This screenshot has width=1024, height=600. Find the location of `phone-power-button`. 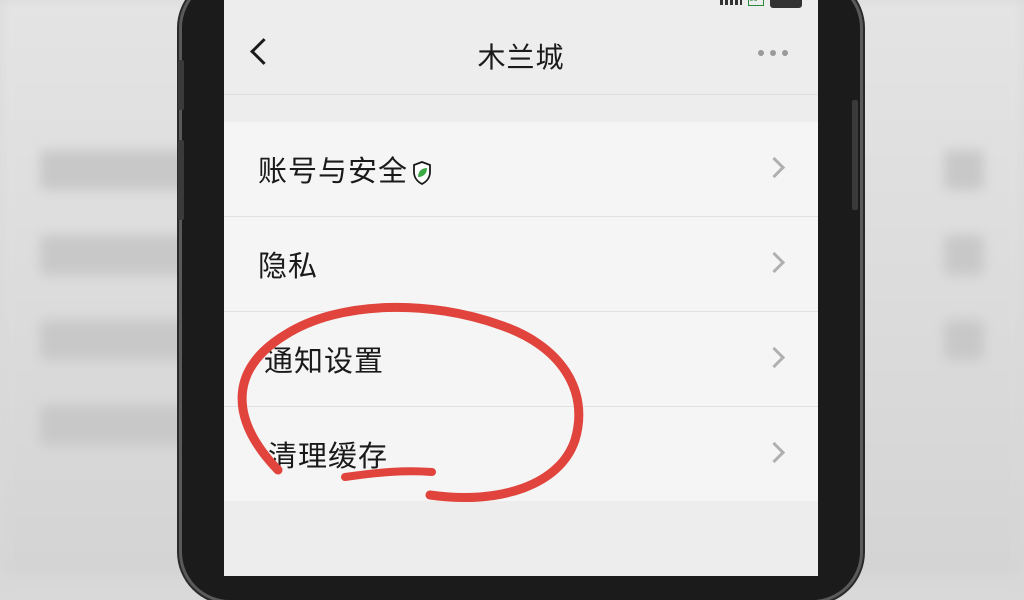

phone-power-button is located at coordinates (855, 155).